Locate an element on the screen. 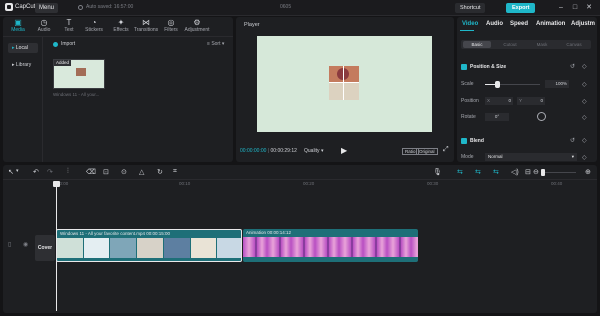  reverse-icon: ⊙ is located at coordinates (124, 172).